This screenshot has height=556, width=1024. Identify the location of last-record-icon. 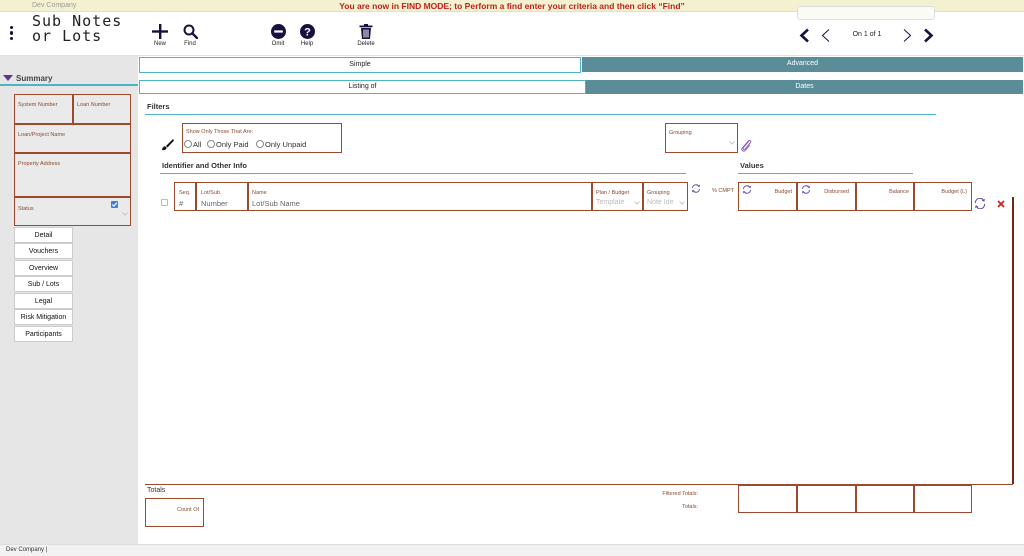
(928, 35).